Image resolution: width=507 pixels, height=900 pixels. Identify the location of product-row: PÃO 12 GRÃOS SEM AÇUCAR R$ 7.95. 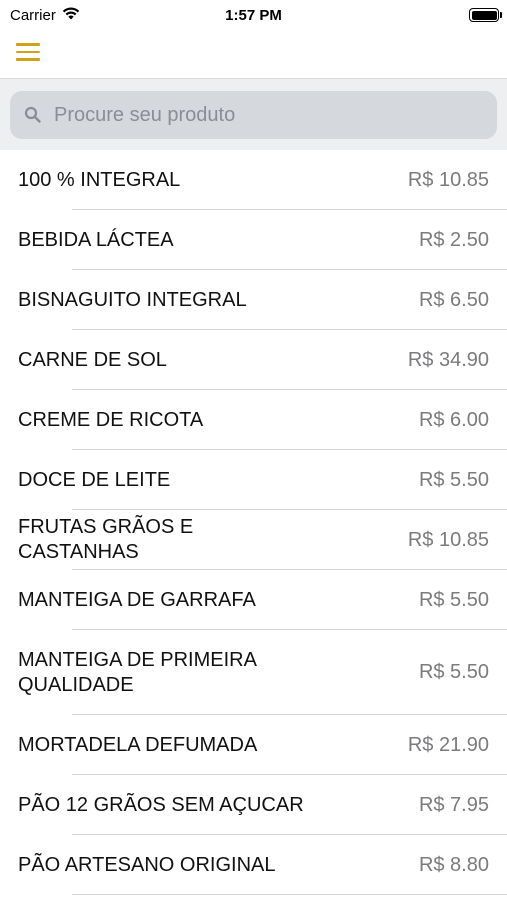
(253, 805).